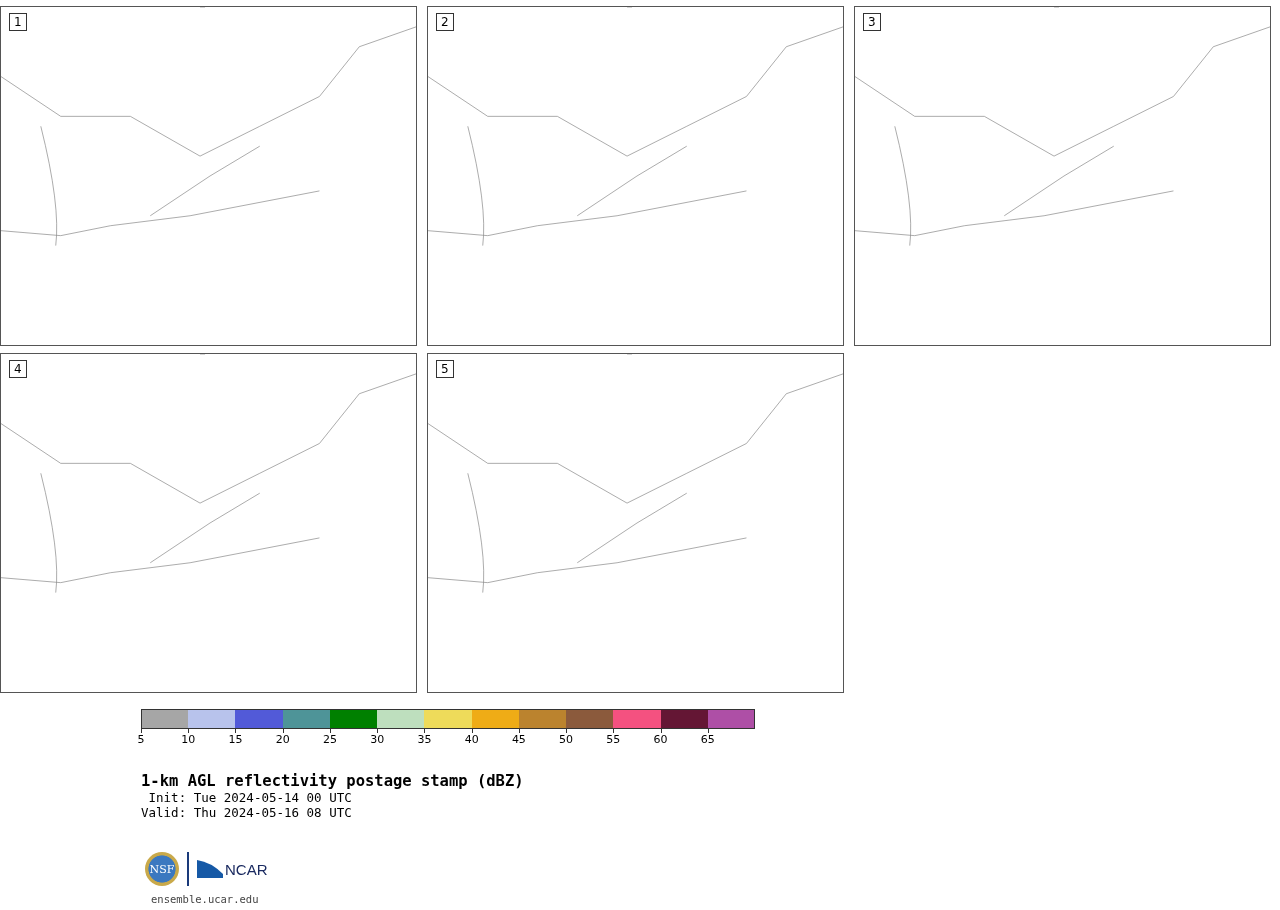 This screenshot has width=1280, height=910. Describe the element at coordinates (205, 899) in the screenshot. I see `website-url: ensemble.ucar.edu` at that location.